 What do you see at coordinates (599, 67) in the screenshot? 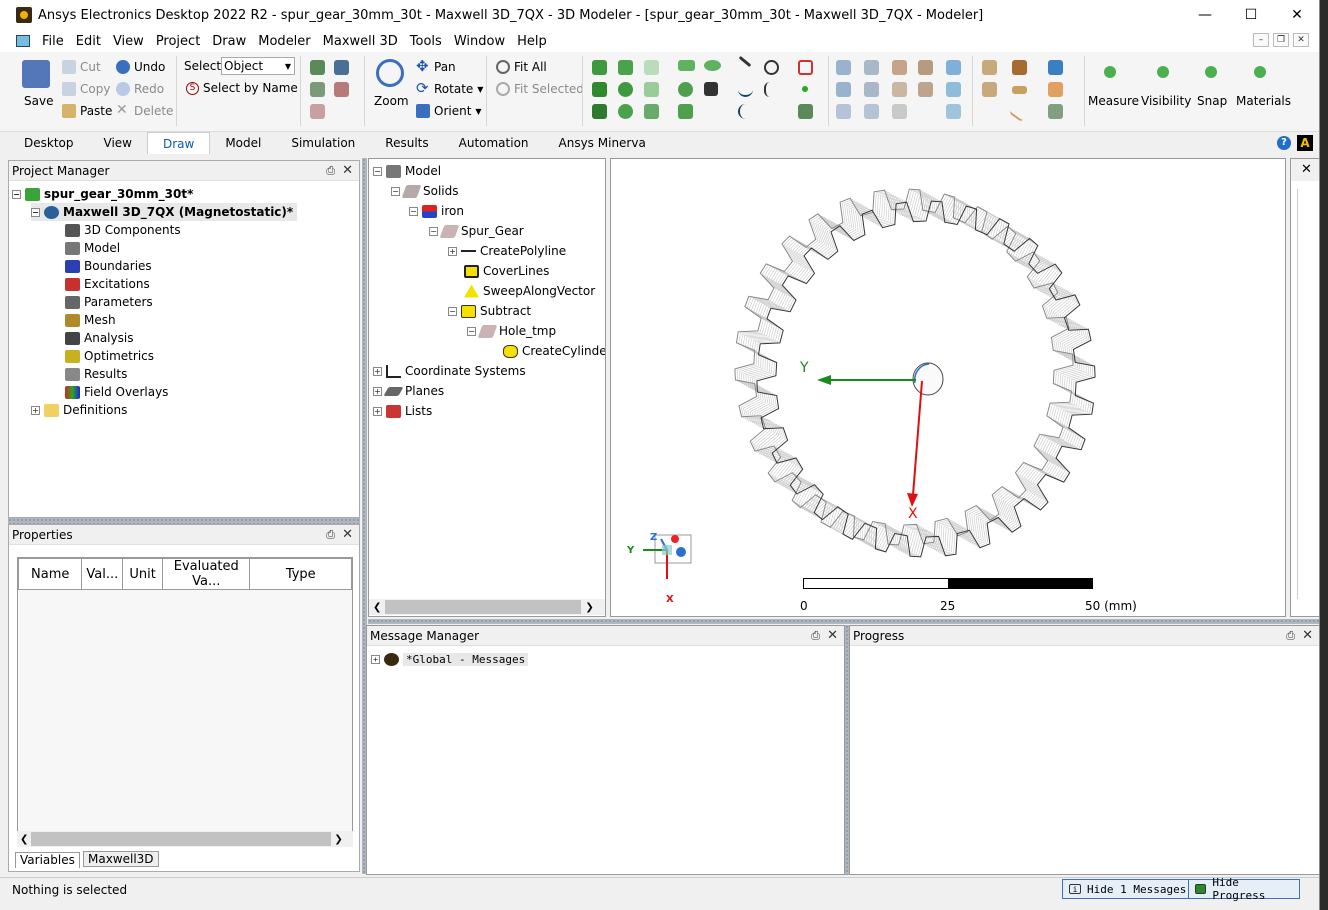
I see `draw-box-icon` at bounding box center [599, 67].